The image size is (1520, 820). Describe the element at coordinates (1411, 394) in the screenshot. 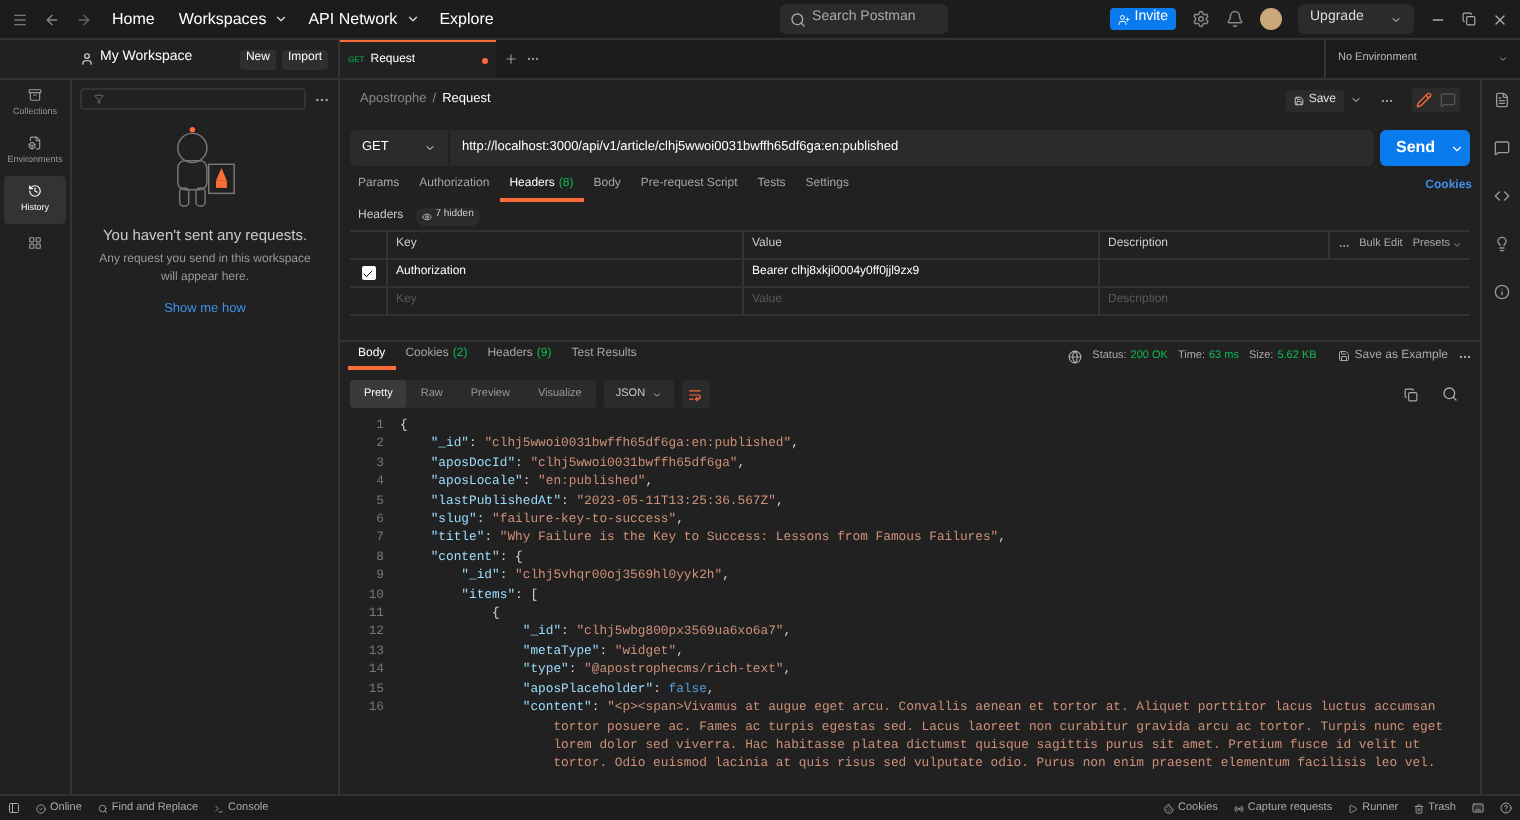

I see `copy-icon` at that location.